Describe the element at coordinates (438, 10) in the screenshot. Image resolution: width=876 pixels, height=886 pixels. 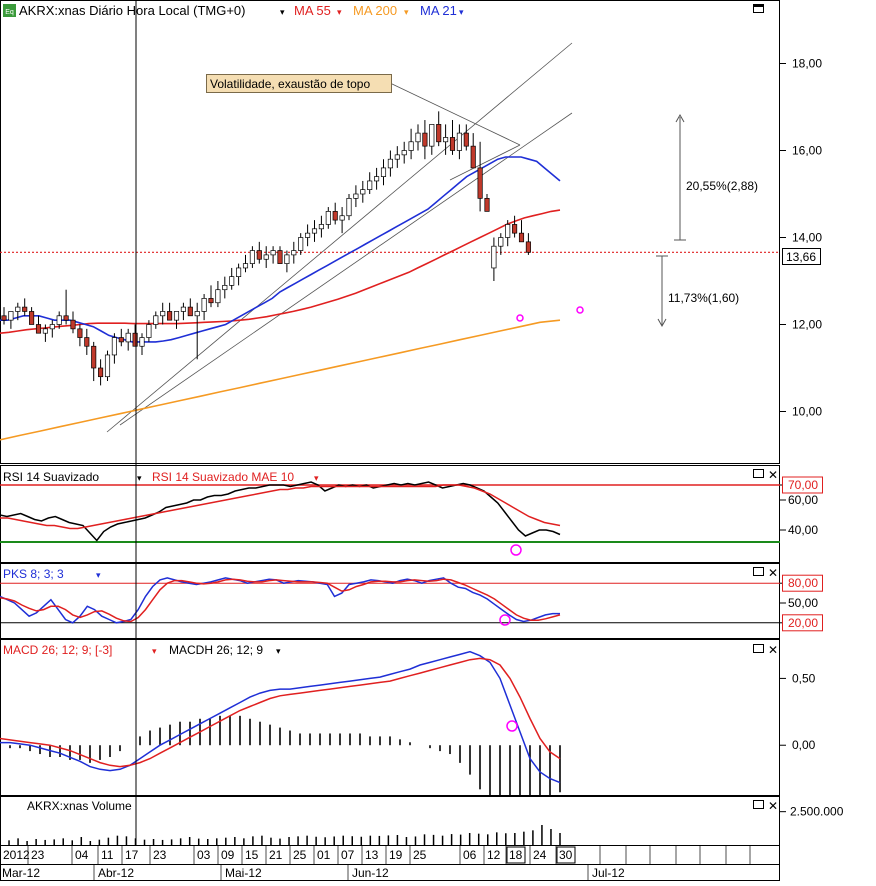
I see `legend-ma21: MA 21` at that location.